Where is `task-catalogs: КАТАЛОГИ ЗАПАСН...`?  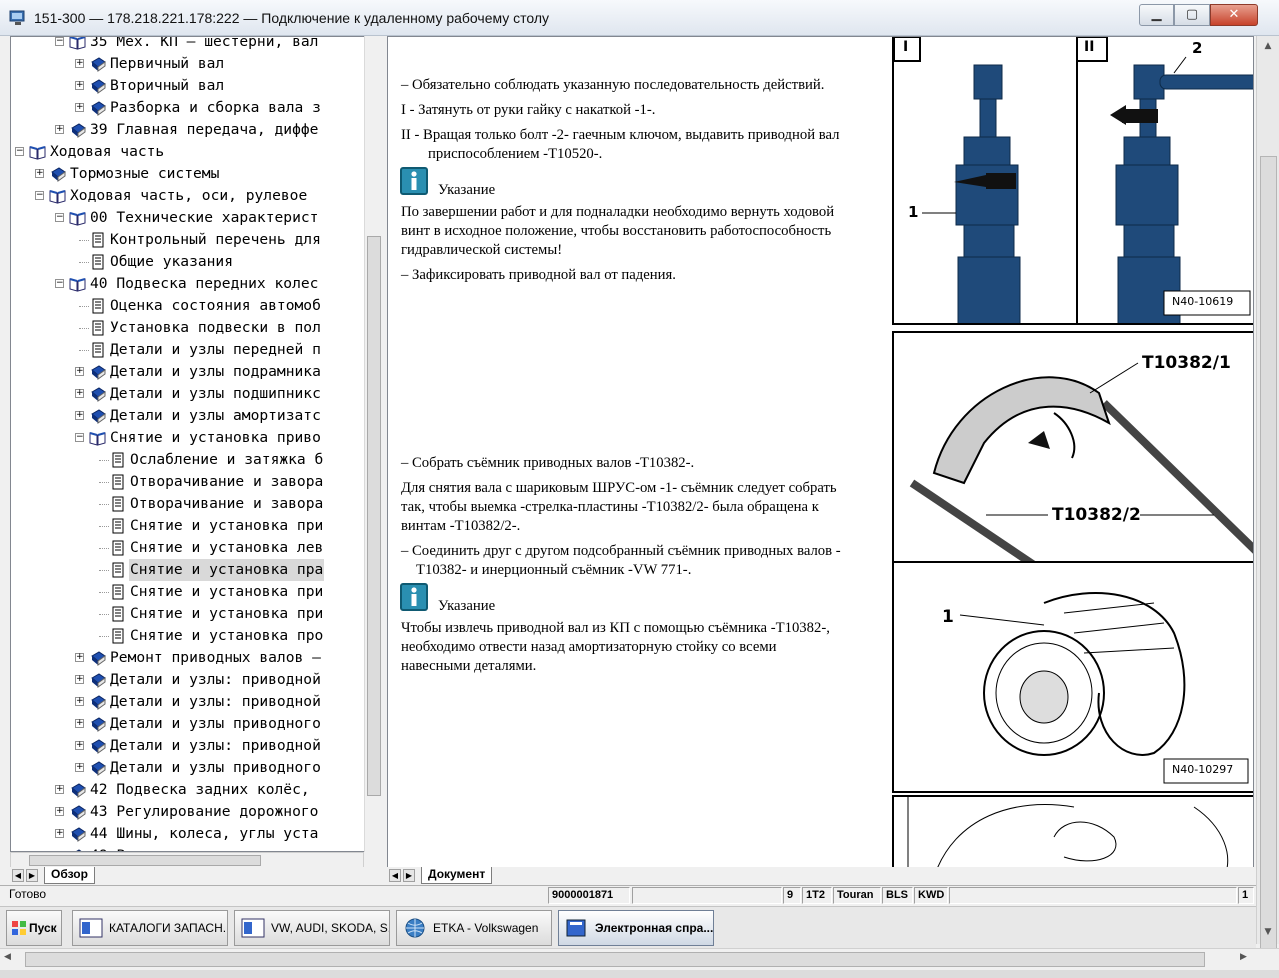 task-catalogs: КАТАЛОГИ ЗАПАСН... is located at coordinates (150, 928).